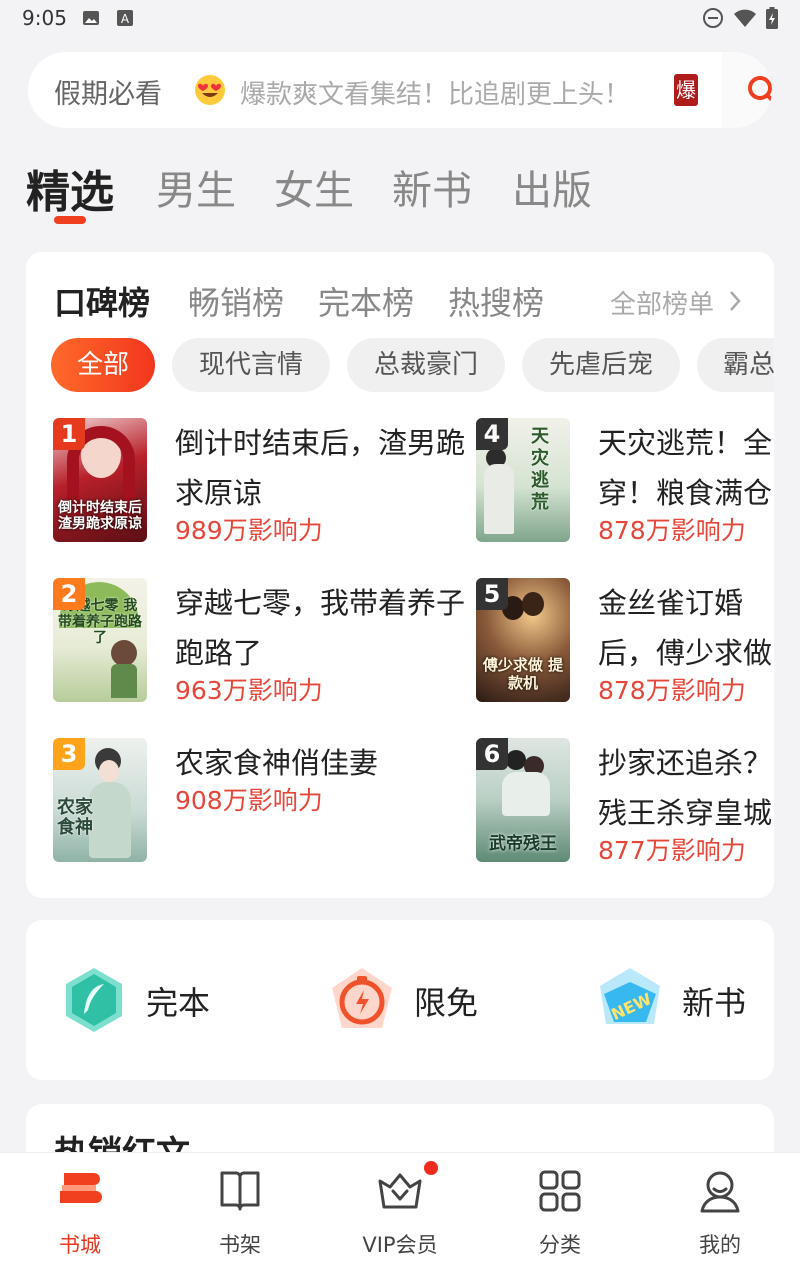 The image size is (800, 1281). I want to click on rank-tab-reputation: 口碑榜, so click(102, 301).